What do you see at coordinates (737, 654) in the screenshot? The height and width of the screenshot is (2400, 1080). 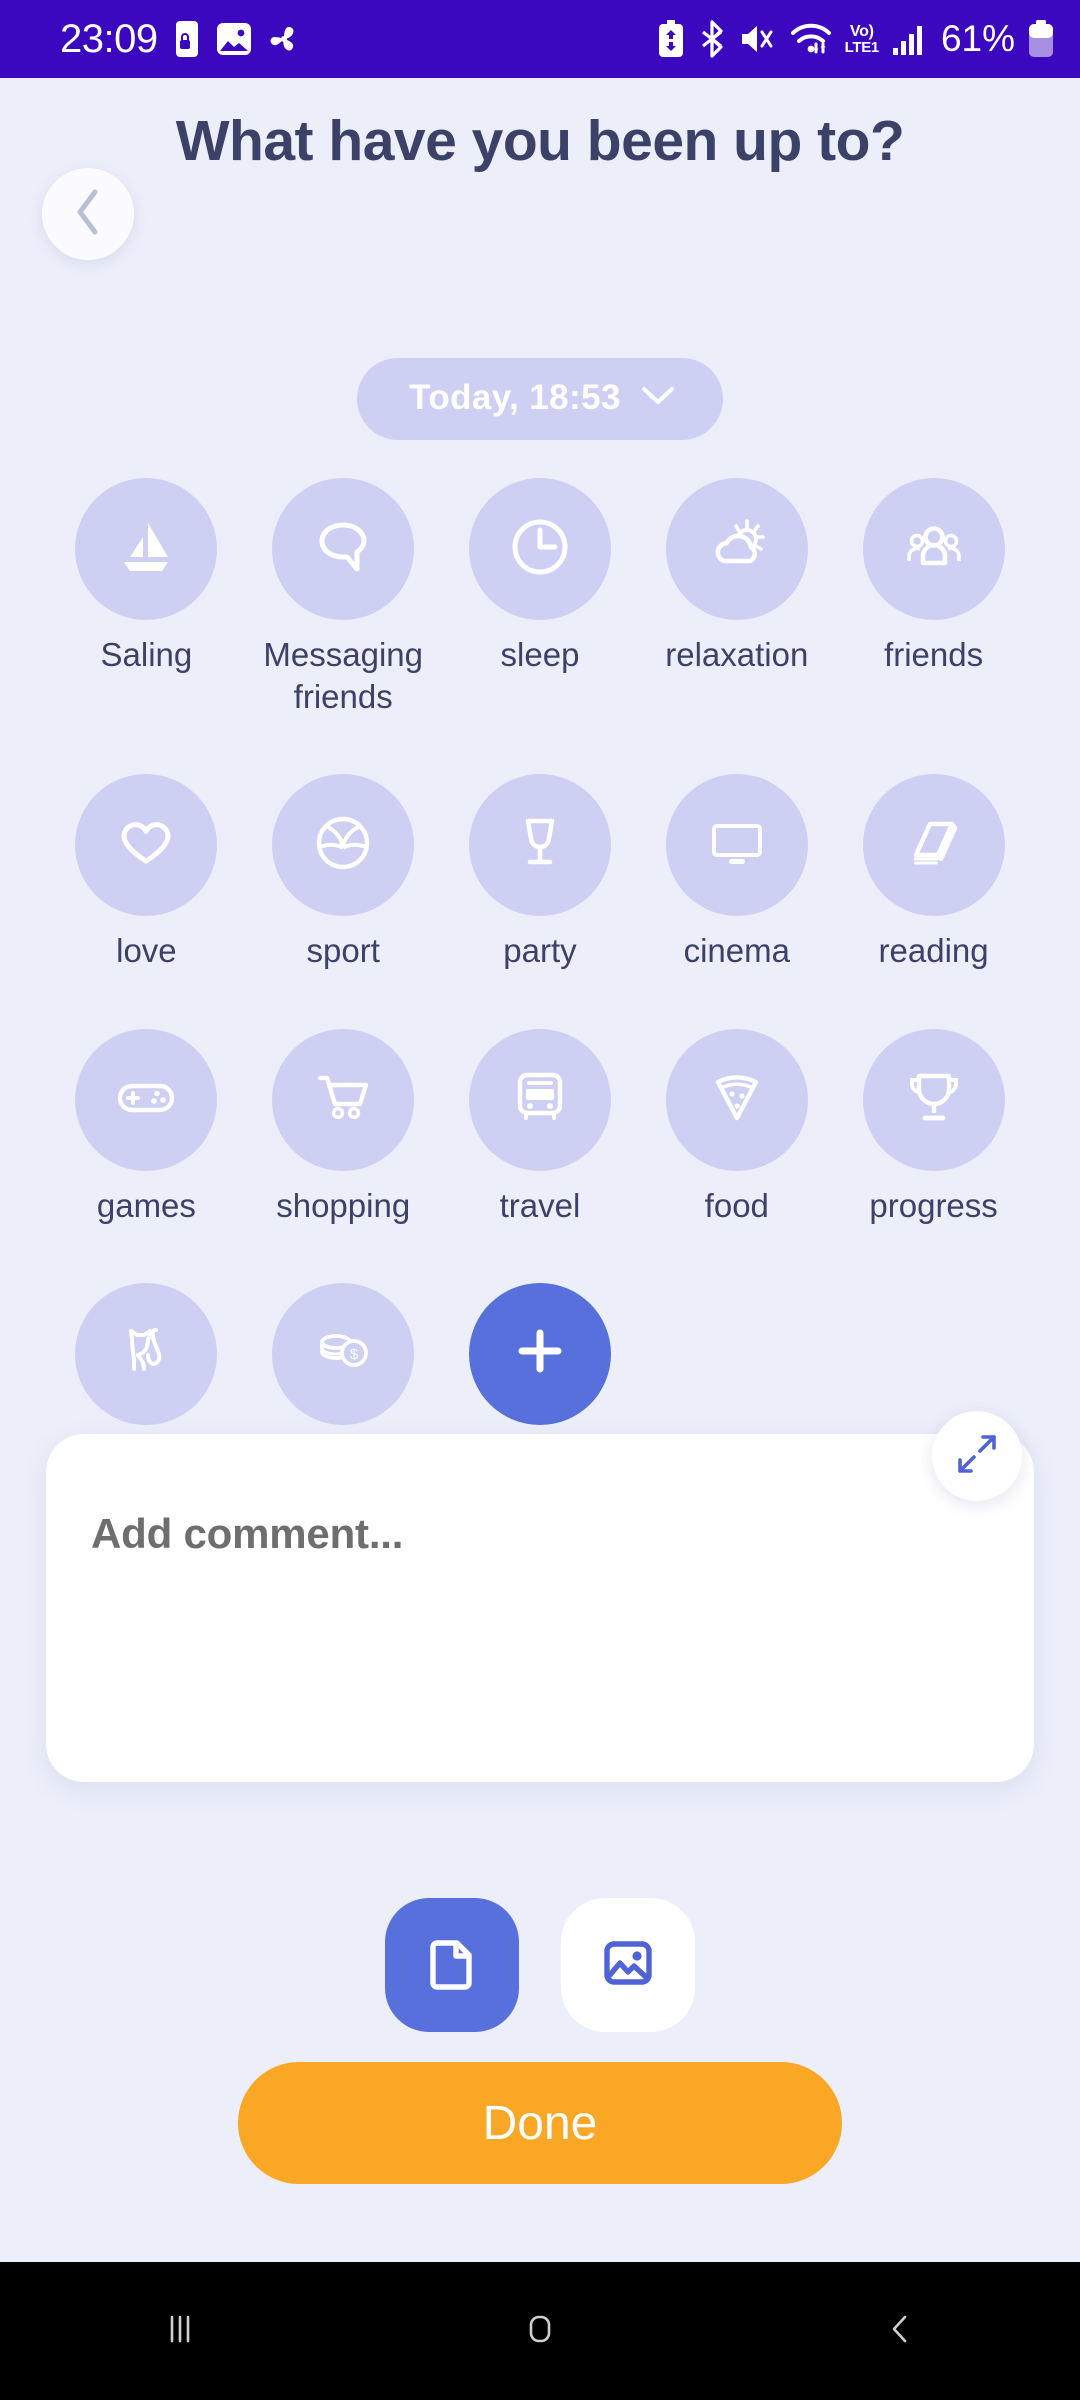 I see `activity-label: relaxation` at bounding box center [737, 654].